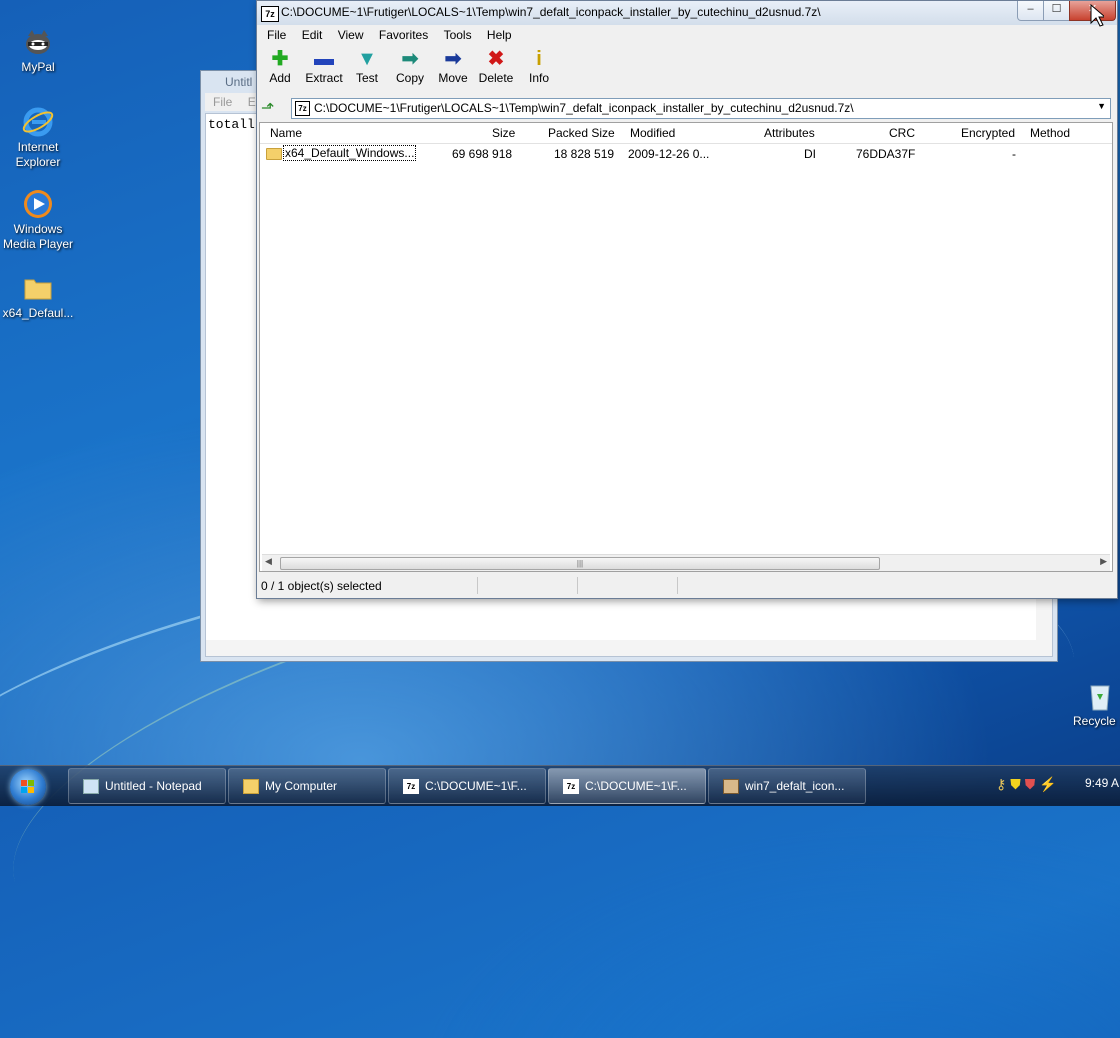 The image size is (1120, 1038). What do you see at coordinates (302, 108) in the screenshot?
I see `archive-icon: 7z` at bounding box center [302, 108].